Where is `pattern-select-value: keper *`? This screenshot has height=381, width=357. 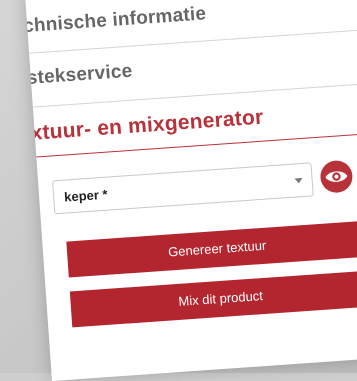 pattern-select-value: keper * is located at coordinates (85, 195).